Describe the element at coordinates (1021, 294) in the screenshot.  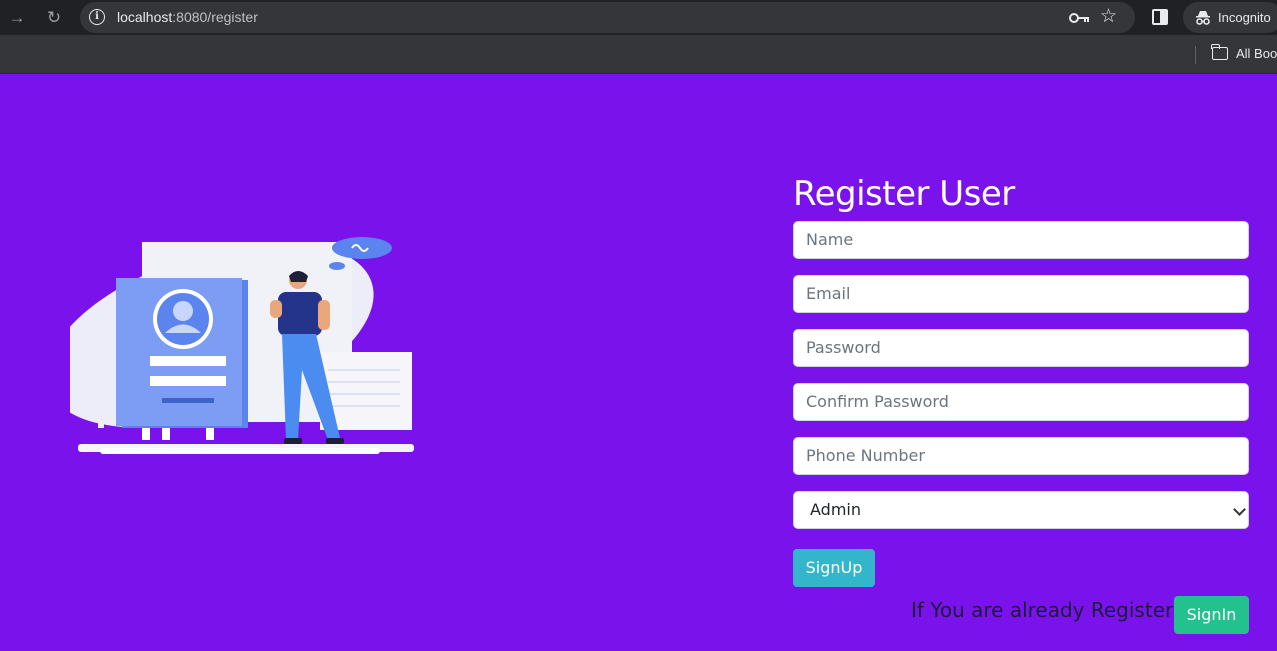
I see `email-field: Email` at that location.